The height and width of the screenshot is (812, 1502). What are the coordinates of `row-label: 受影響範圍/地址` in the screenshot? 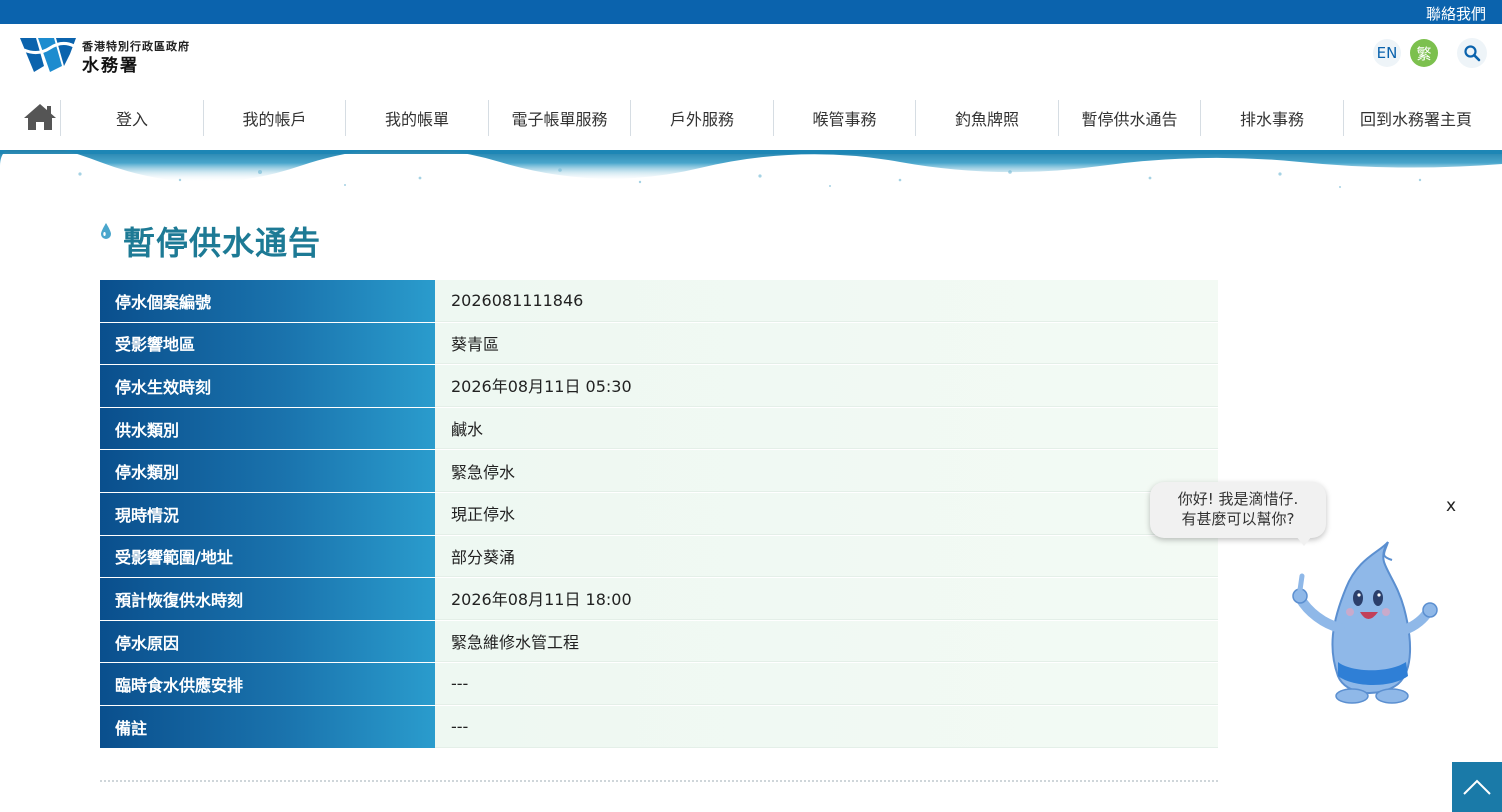 It's located at (267, 556).